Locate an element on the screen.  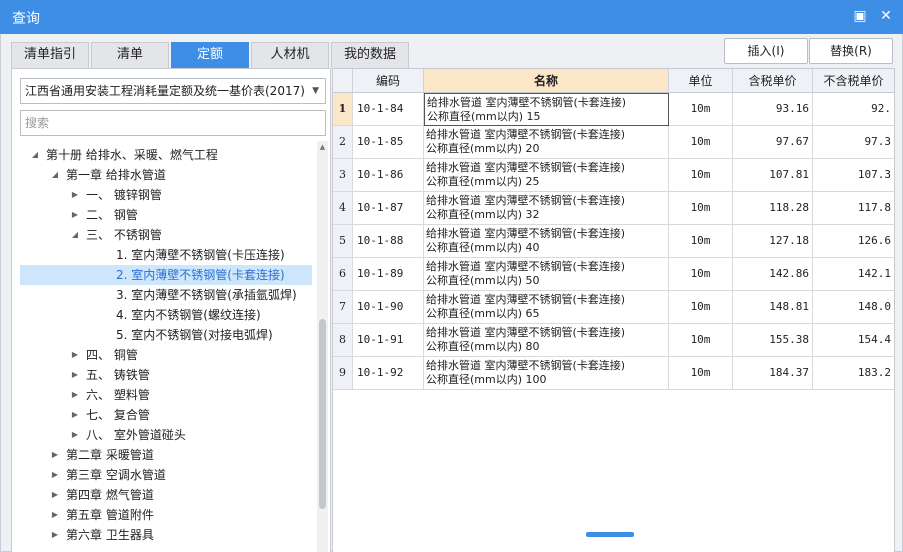
name-cell: 给排水管道 室内薄壁不锈钢管(卡套连接) 公称直径(mm以内) 80 is located at coordinates (546, 340).